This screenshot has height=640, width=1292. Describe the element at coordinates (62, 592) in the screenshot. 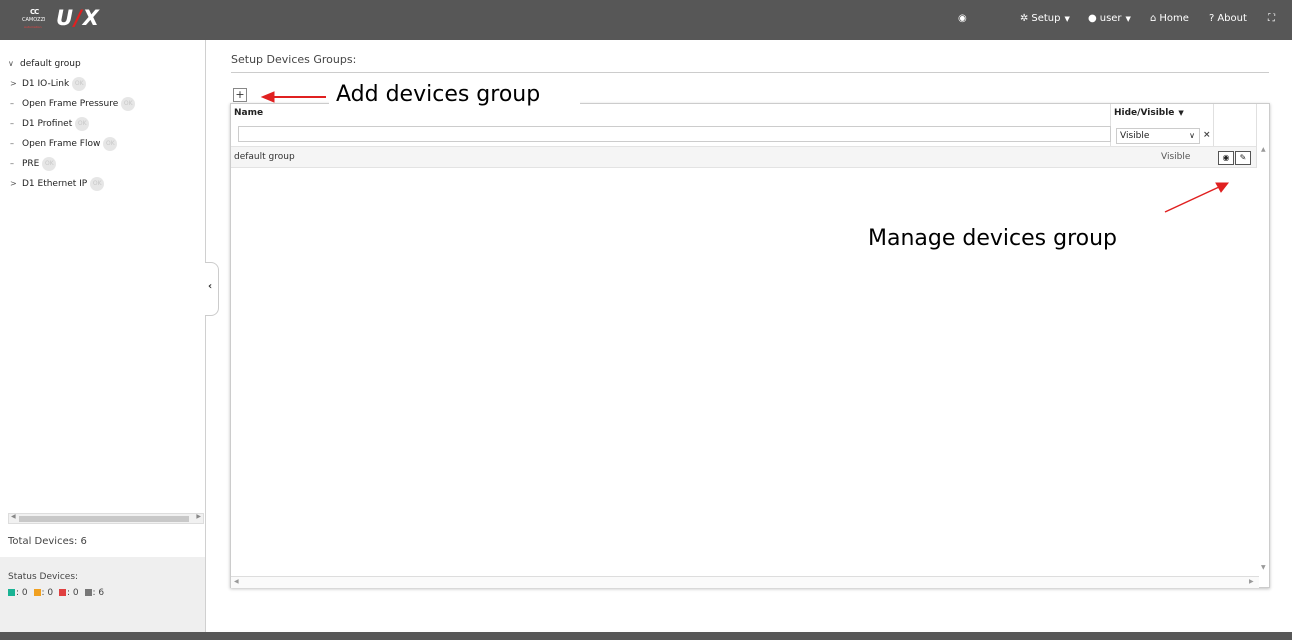

I see `status-error-swatch` at that location.